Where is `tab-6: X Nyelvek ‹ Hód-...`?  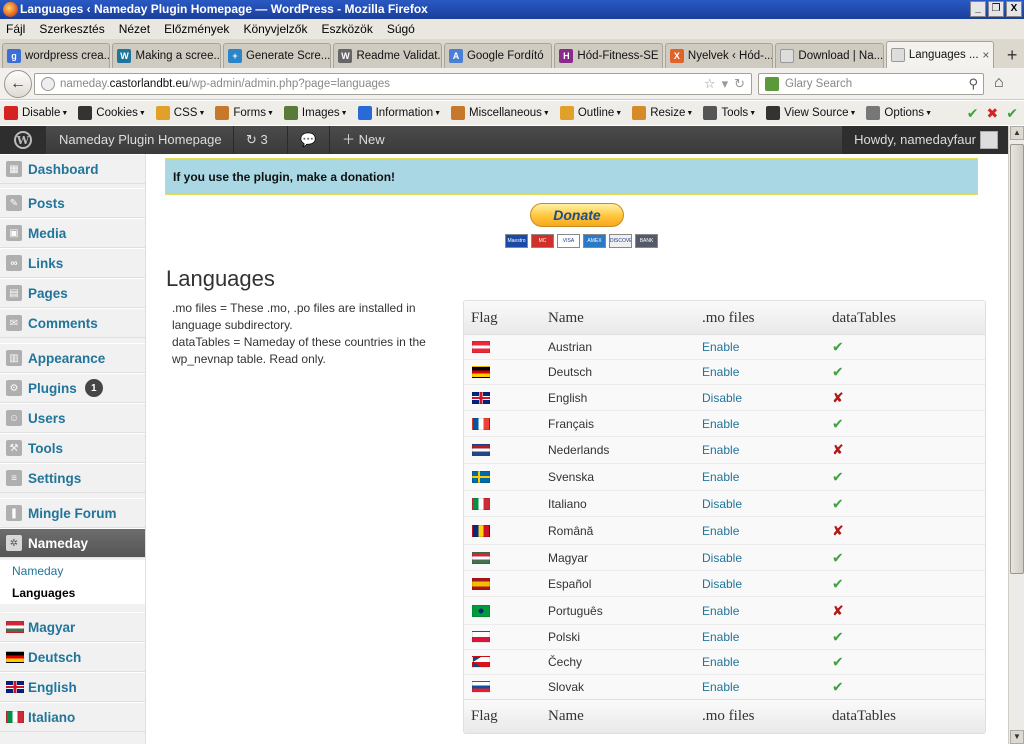
tab-6: X Nyelvek ‹ Hód-... is located at coordinates (719, 55).